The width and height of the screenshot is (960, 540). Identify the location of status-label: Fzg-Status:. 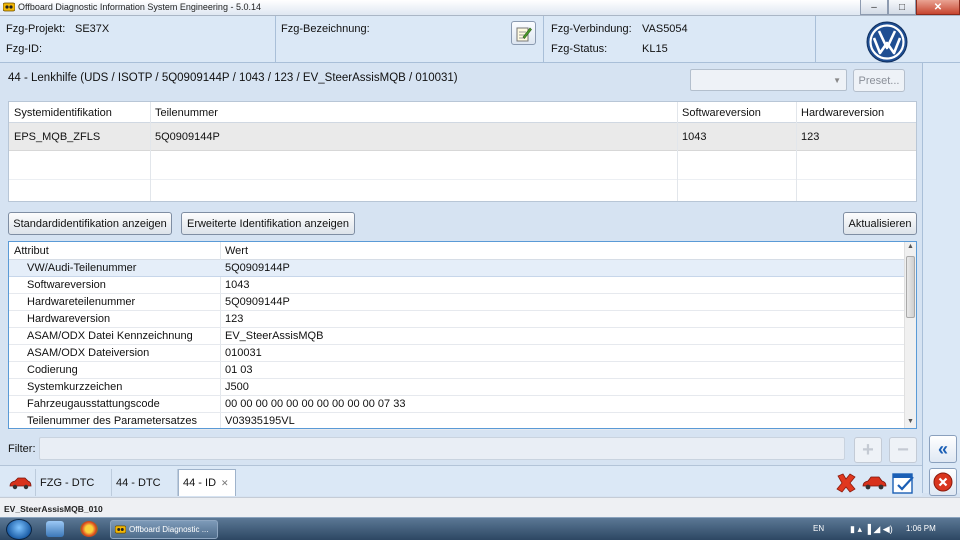
(579, 49).